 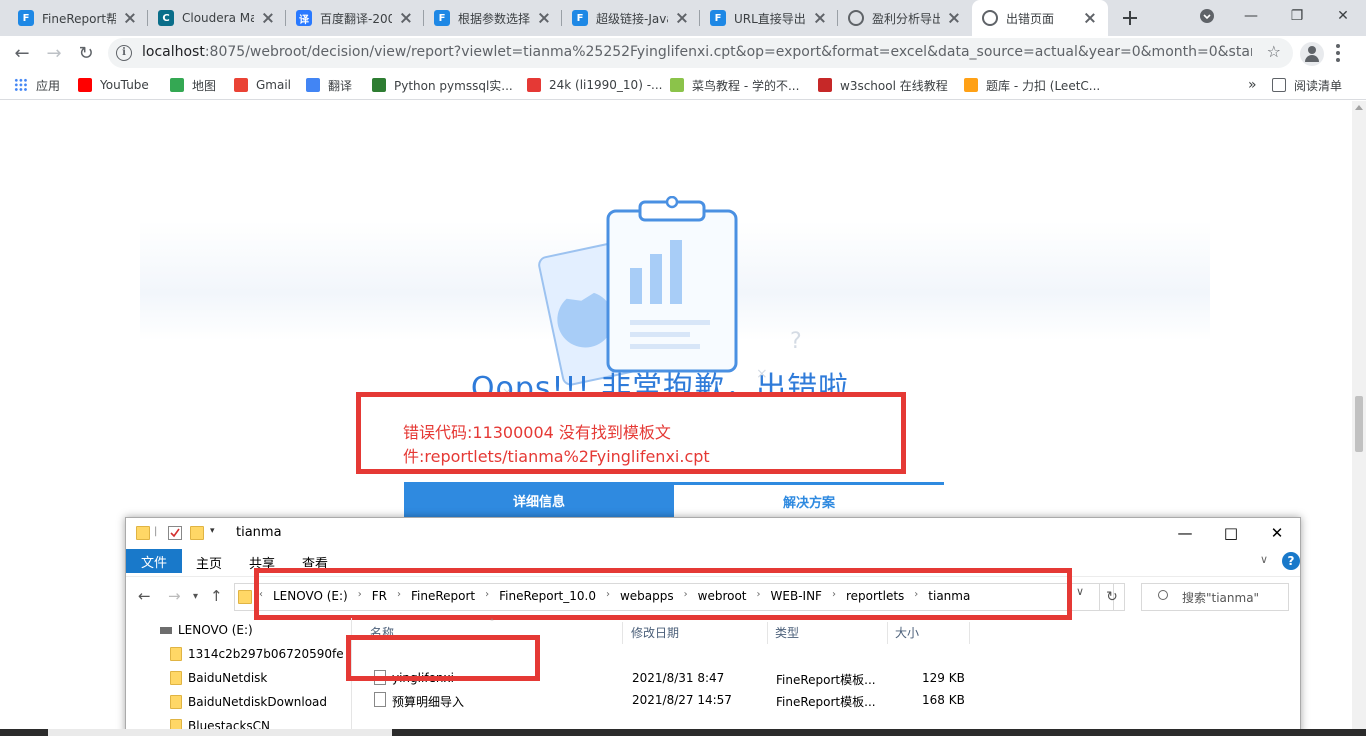 What do you see at coordinates (1215, 597) in the screenshot?
I see `explorer-search-input: 搜索"tianma"` at bounding box center [1215, 597].